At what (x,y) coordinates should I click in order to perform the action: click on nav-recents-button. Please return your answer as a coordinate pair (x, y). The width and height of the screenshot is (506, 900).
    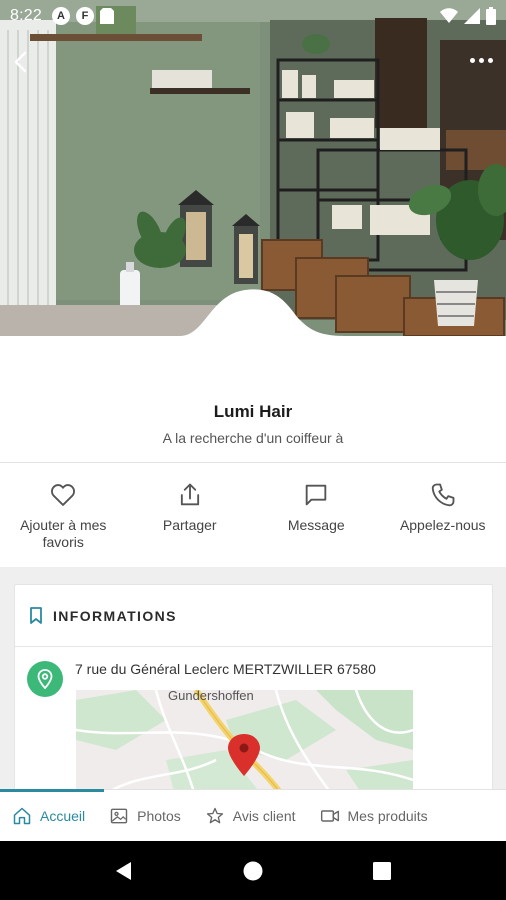
    Looking at the image, I should click on (382, 871).